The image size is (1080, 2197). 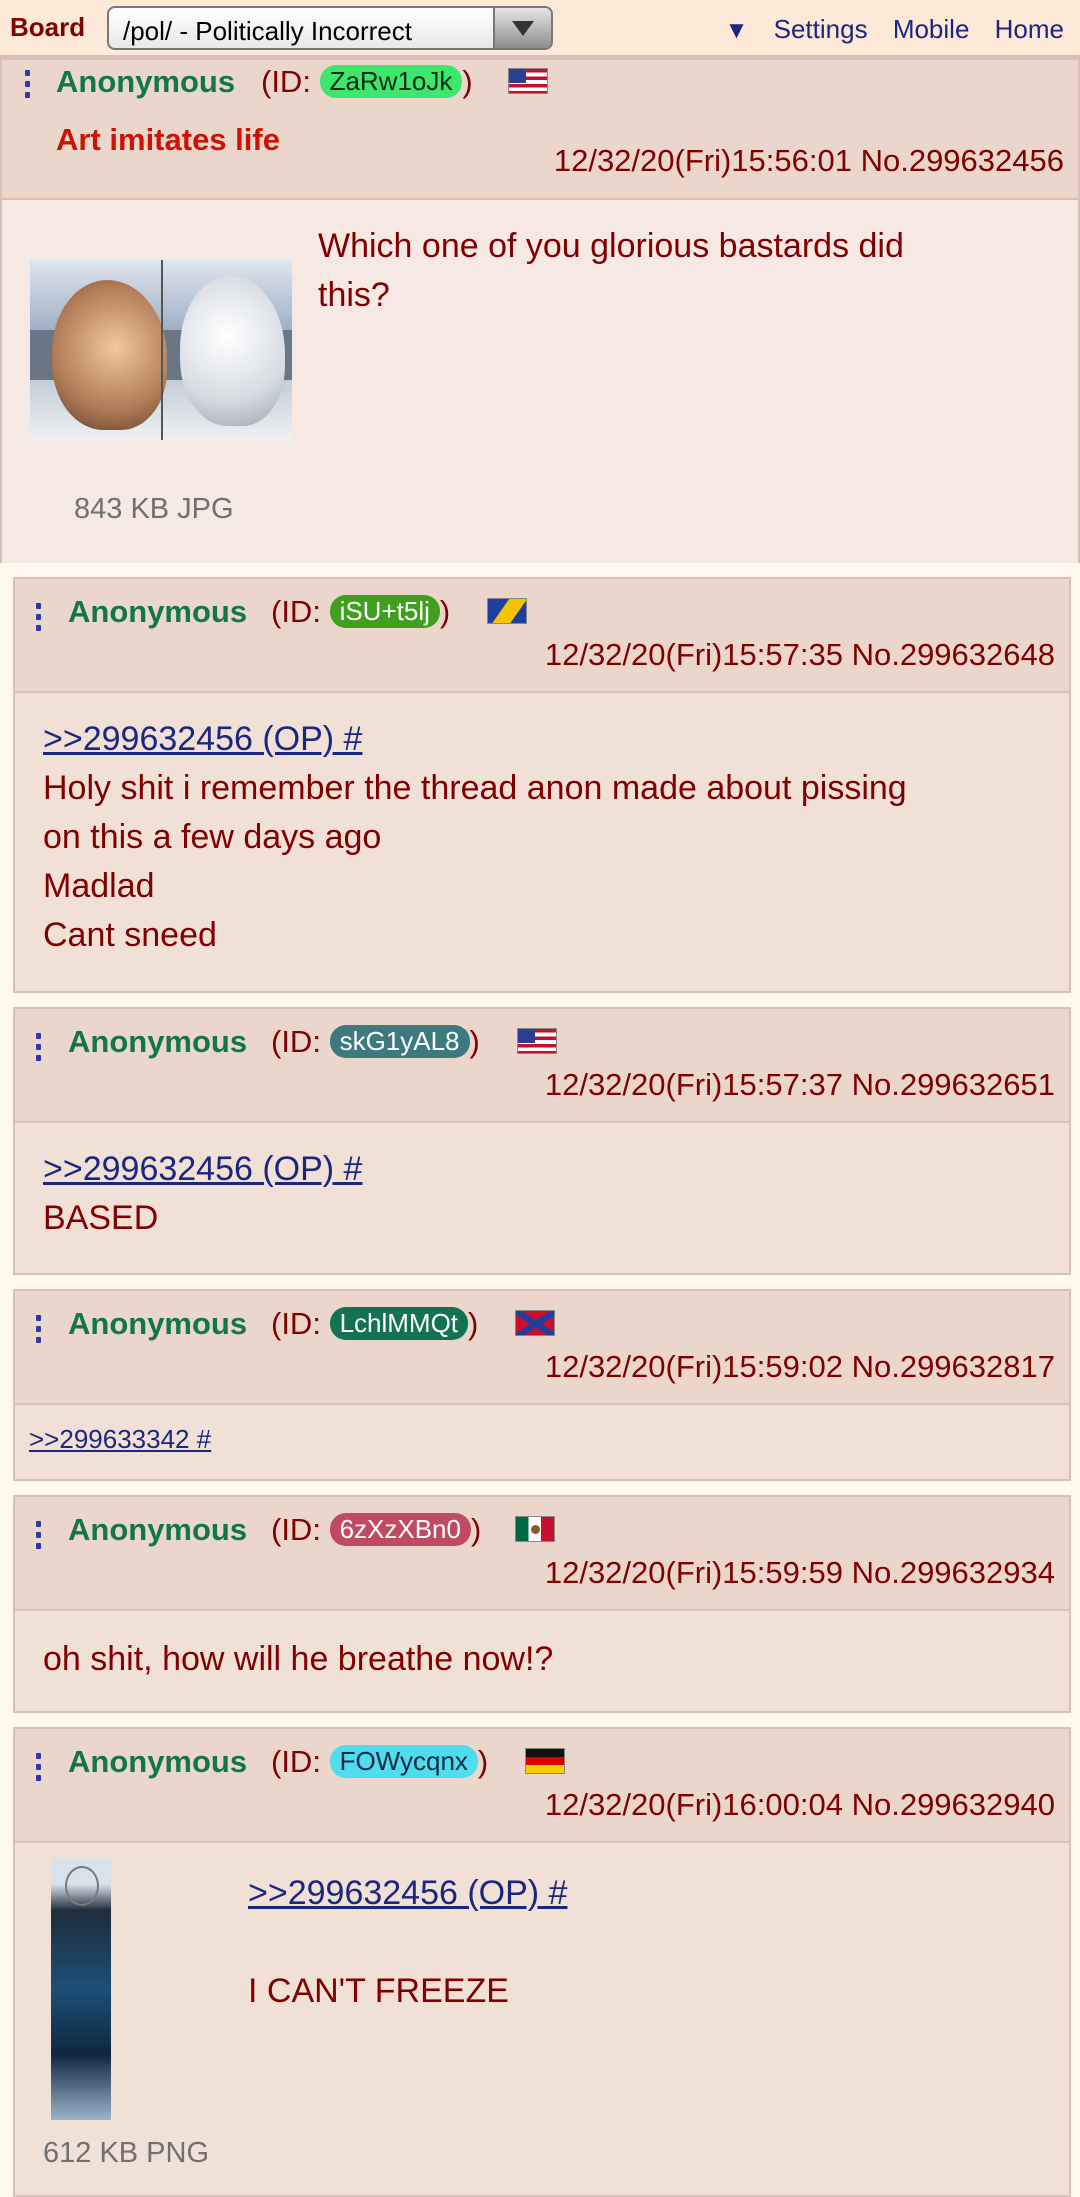 I want to click on post-datetime: 12/32/20(Fri)15:59:02 No.299632817, so click(x=800, y=1367).